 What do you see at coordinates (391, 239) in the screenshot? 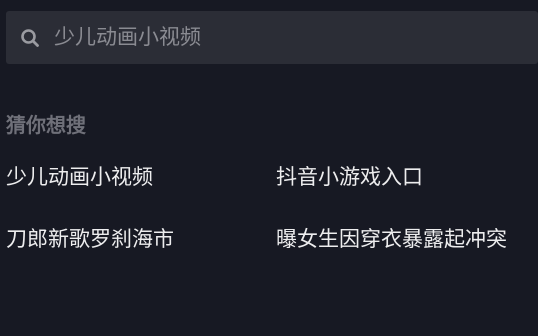
I see `suggestion-item: 曝女生因穿衣暴露起冲突` at bounding box center [391, 239].